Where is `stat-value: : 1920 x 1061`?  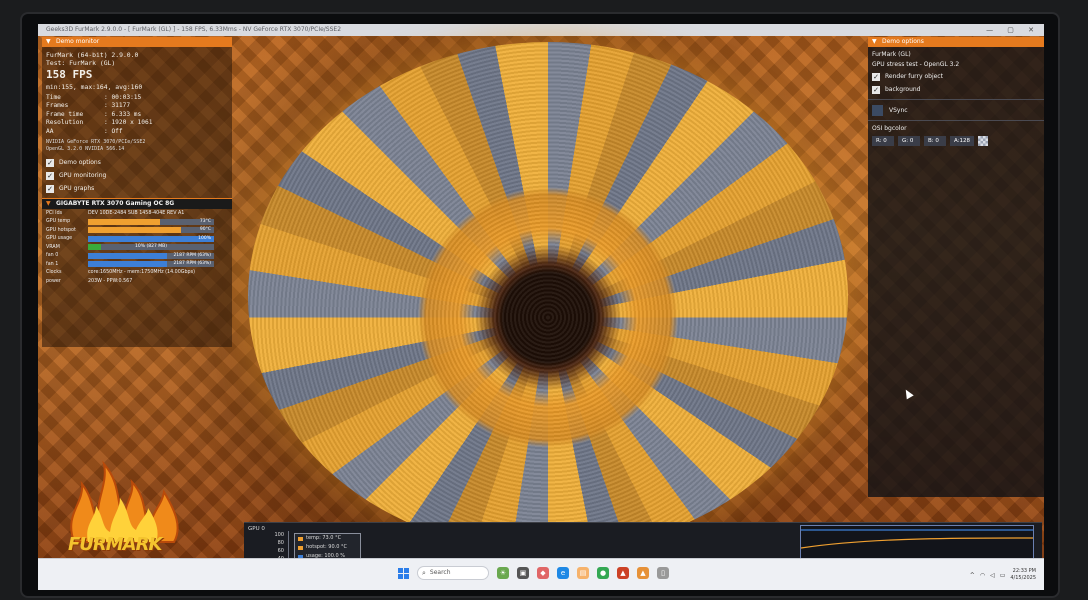
stat-value: : 1920 x 1061 is located at coordinates (128, 123).